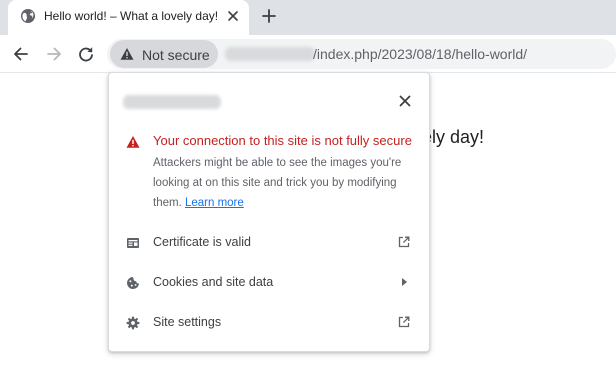  Describe the element at coordinates (308, 17) in the screenshot. I see `tab-strip: Hello world! – What a lovely day!` at that location.